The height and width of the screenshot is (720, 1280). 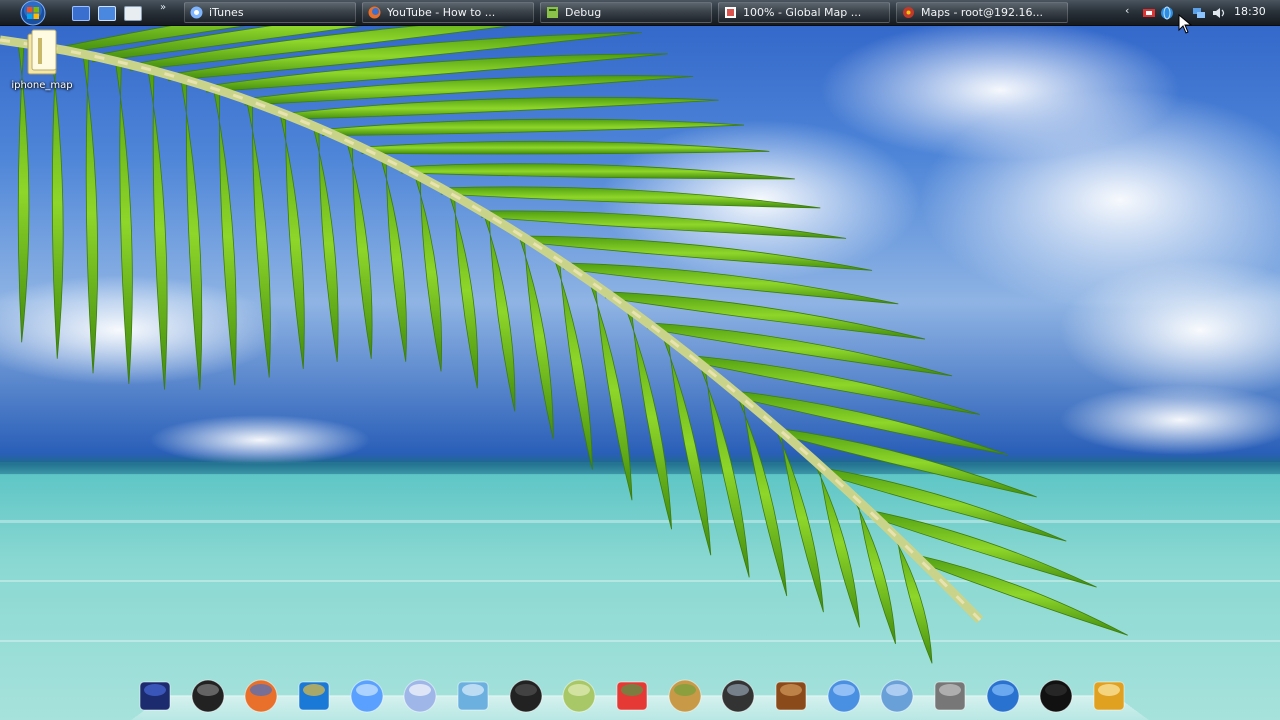 What do you see at coordinates (1219, 13) in the screenshot?
I see `volume-icon` at bounding box center [1219, 13].